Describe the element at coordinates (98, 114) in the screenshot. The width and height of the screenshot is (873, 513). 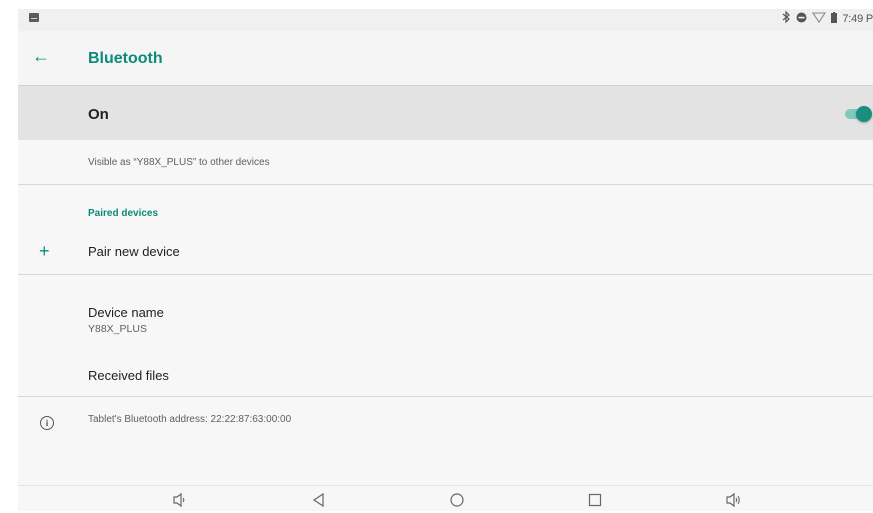
I see `toggle-label: On` at that location.